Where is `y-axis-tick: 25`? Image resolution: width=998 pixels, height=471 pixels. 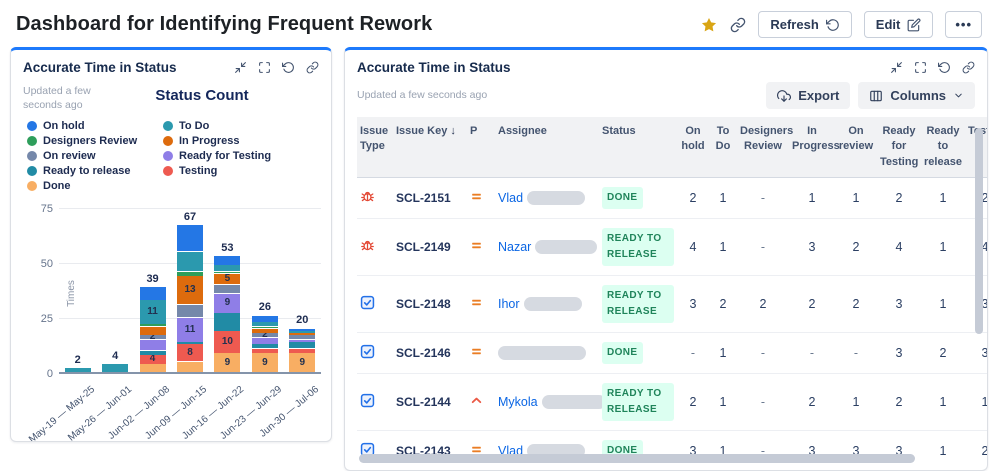
y-axis-tick: 25 is located at coordinates (46, 319).